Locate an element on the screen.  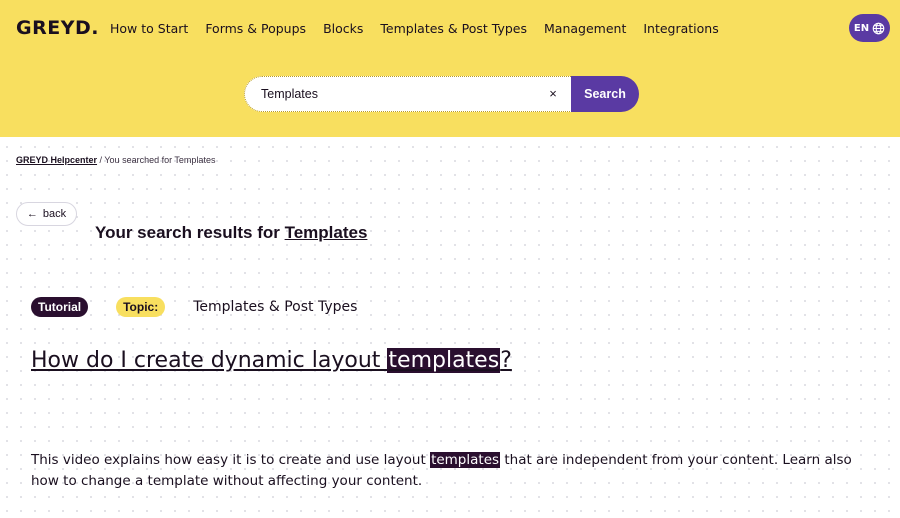
results-heading: Your search results for Templates is located at coordinates (231, 233).